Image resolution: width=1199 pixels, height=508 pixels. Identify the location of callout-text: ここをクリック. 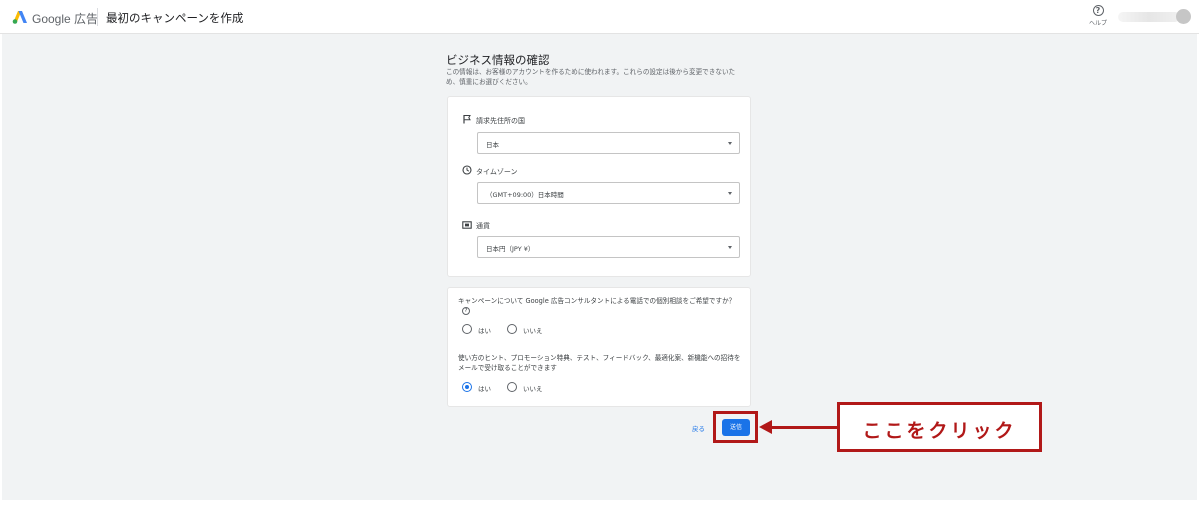
(939, 431).